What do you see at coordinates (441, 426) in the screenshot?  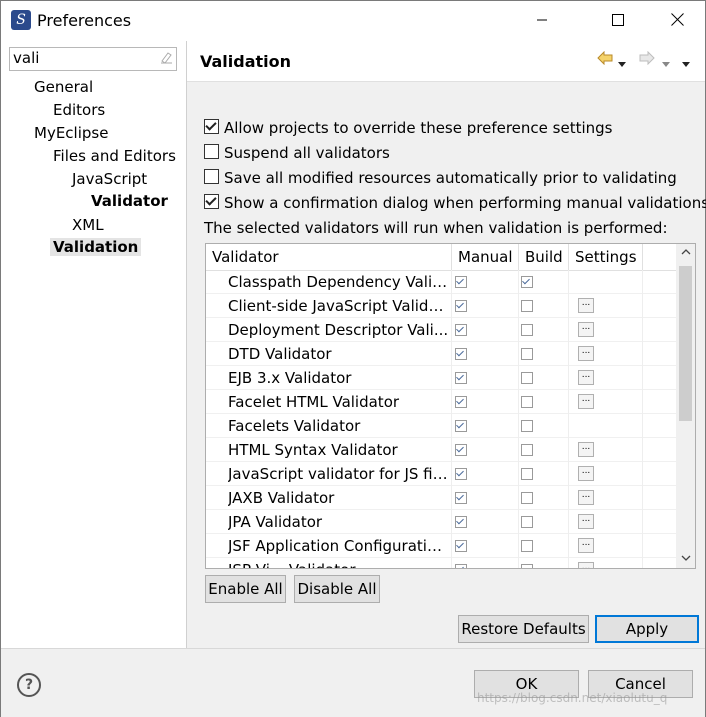 I see `table-row: Facelets Validator` at bounding box center [441, 426].